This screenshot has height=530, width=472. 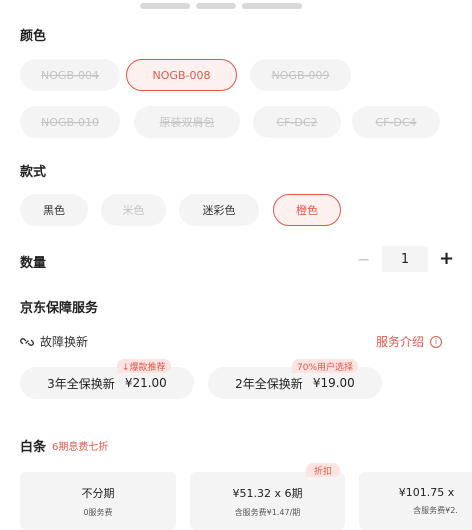 I want to click on guarantee-section-title: 京东保障服务, so click(x=59, y=308).